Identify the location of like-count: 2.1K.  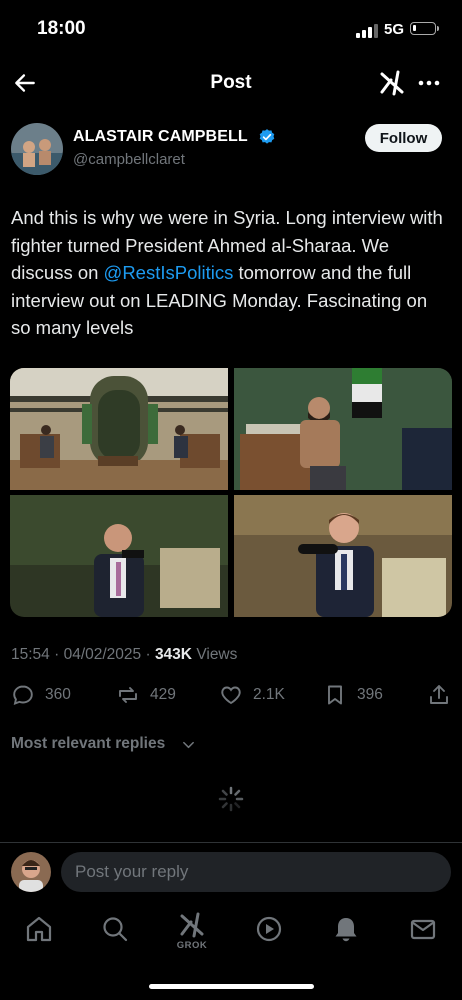
(269, 694).